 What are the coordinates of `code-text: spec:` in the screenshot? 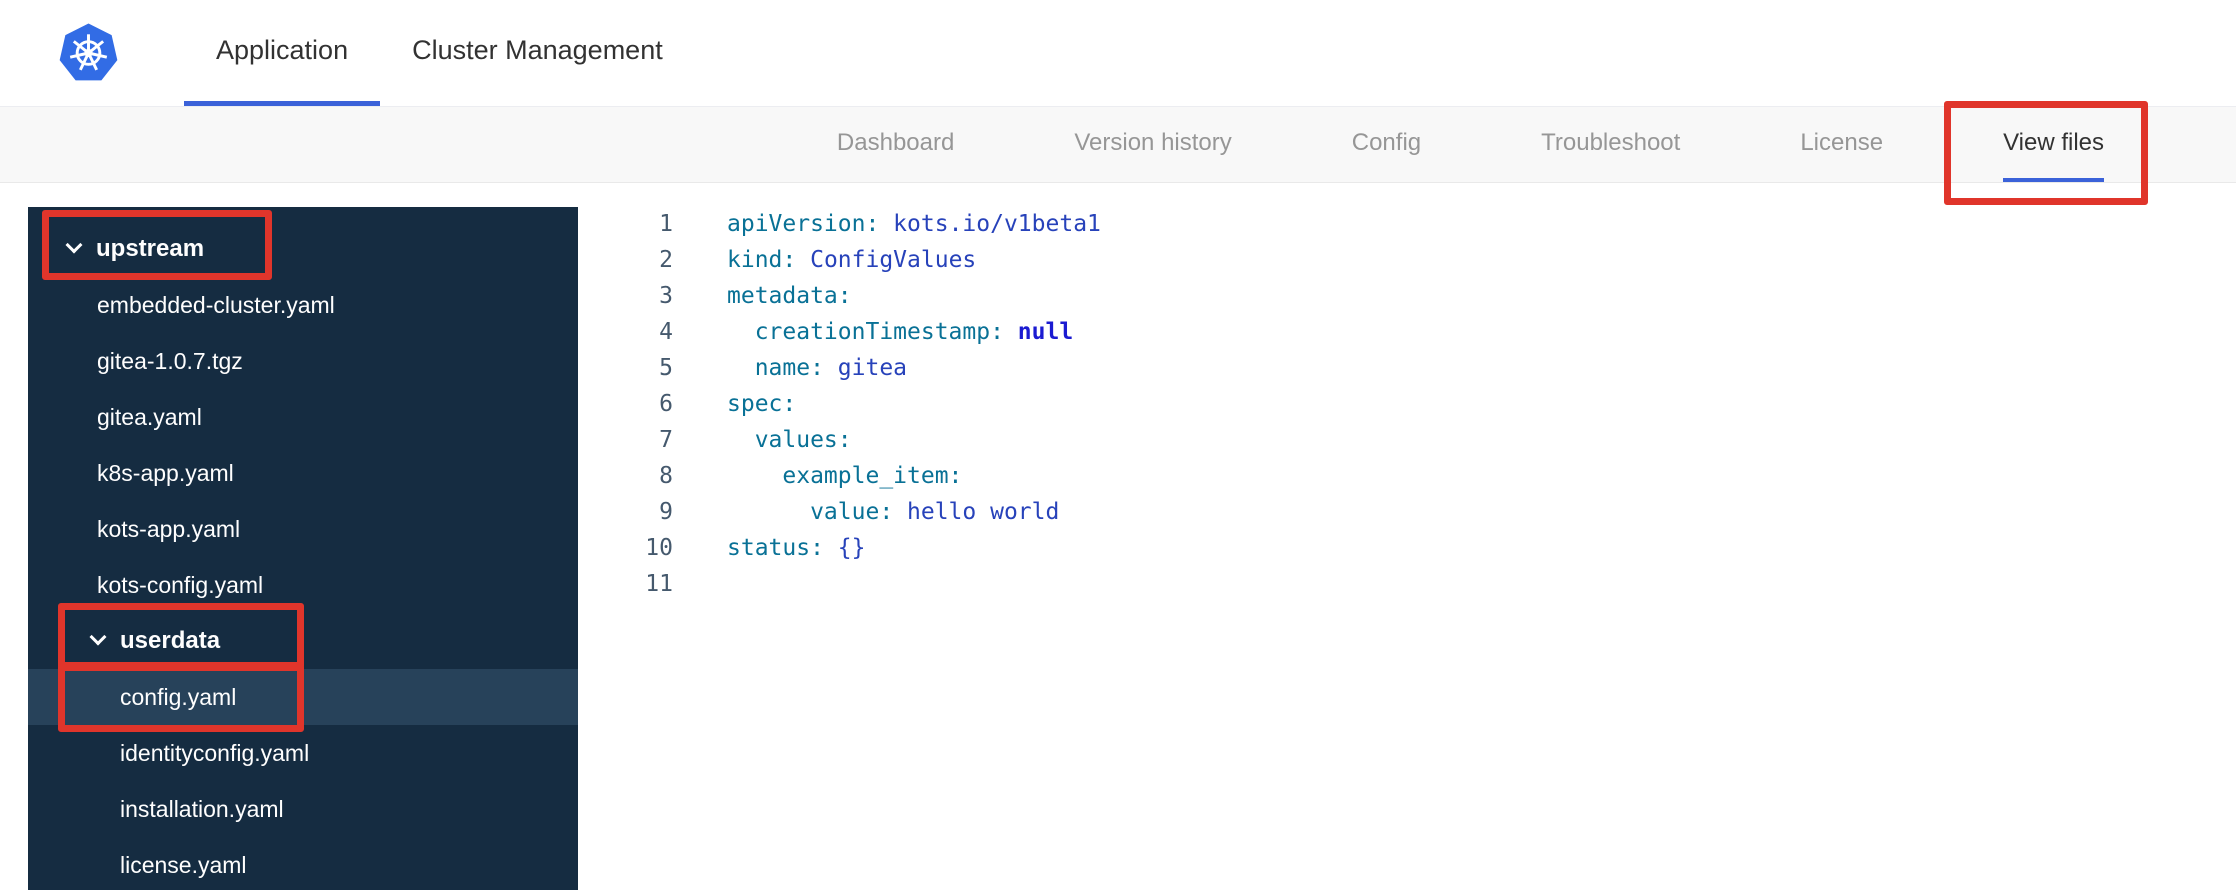 It's located at (761, 404).